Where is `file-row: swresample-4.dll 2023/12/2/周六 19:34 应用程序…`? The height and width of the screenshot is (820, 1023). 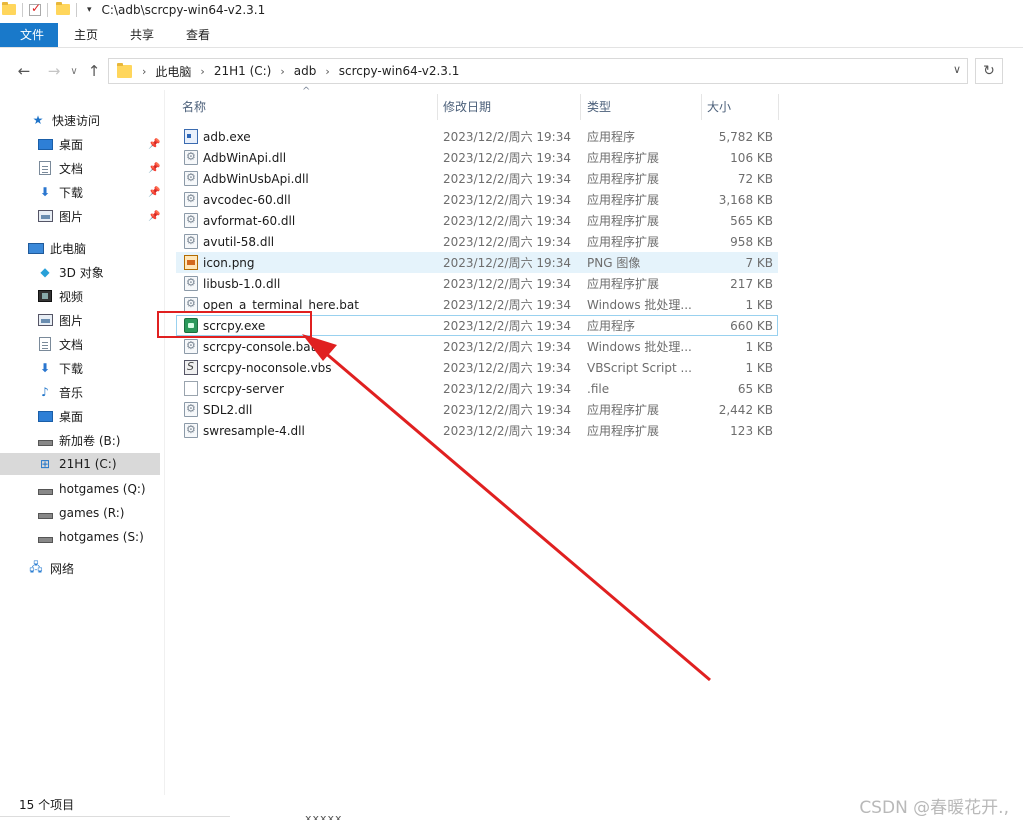
file-row: swresample-4.dll 2023/12/2/周六 19:34 应用程序… is located at coordinates (477, 430).